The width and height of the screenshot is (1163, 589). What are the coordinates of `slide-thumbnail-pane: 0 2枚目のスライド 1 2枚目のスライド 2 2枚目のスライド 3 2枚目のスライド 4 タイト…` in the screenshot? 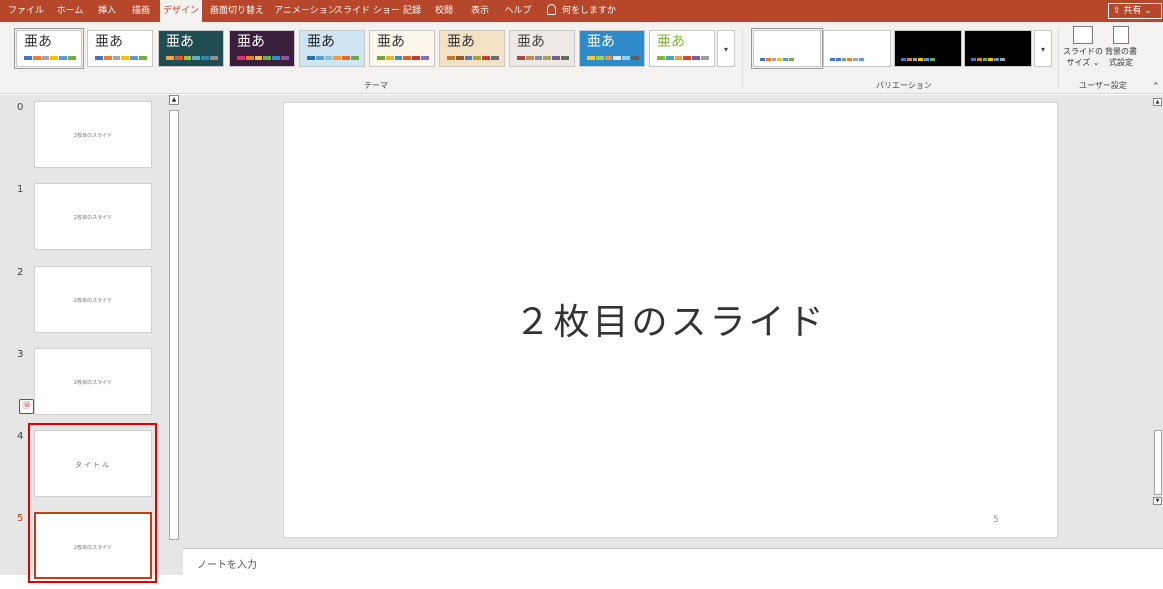 It's located at (91, 339).